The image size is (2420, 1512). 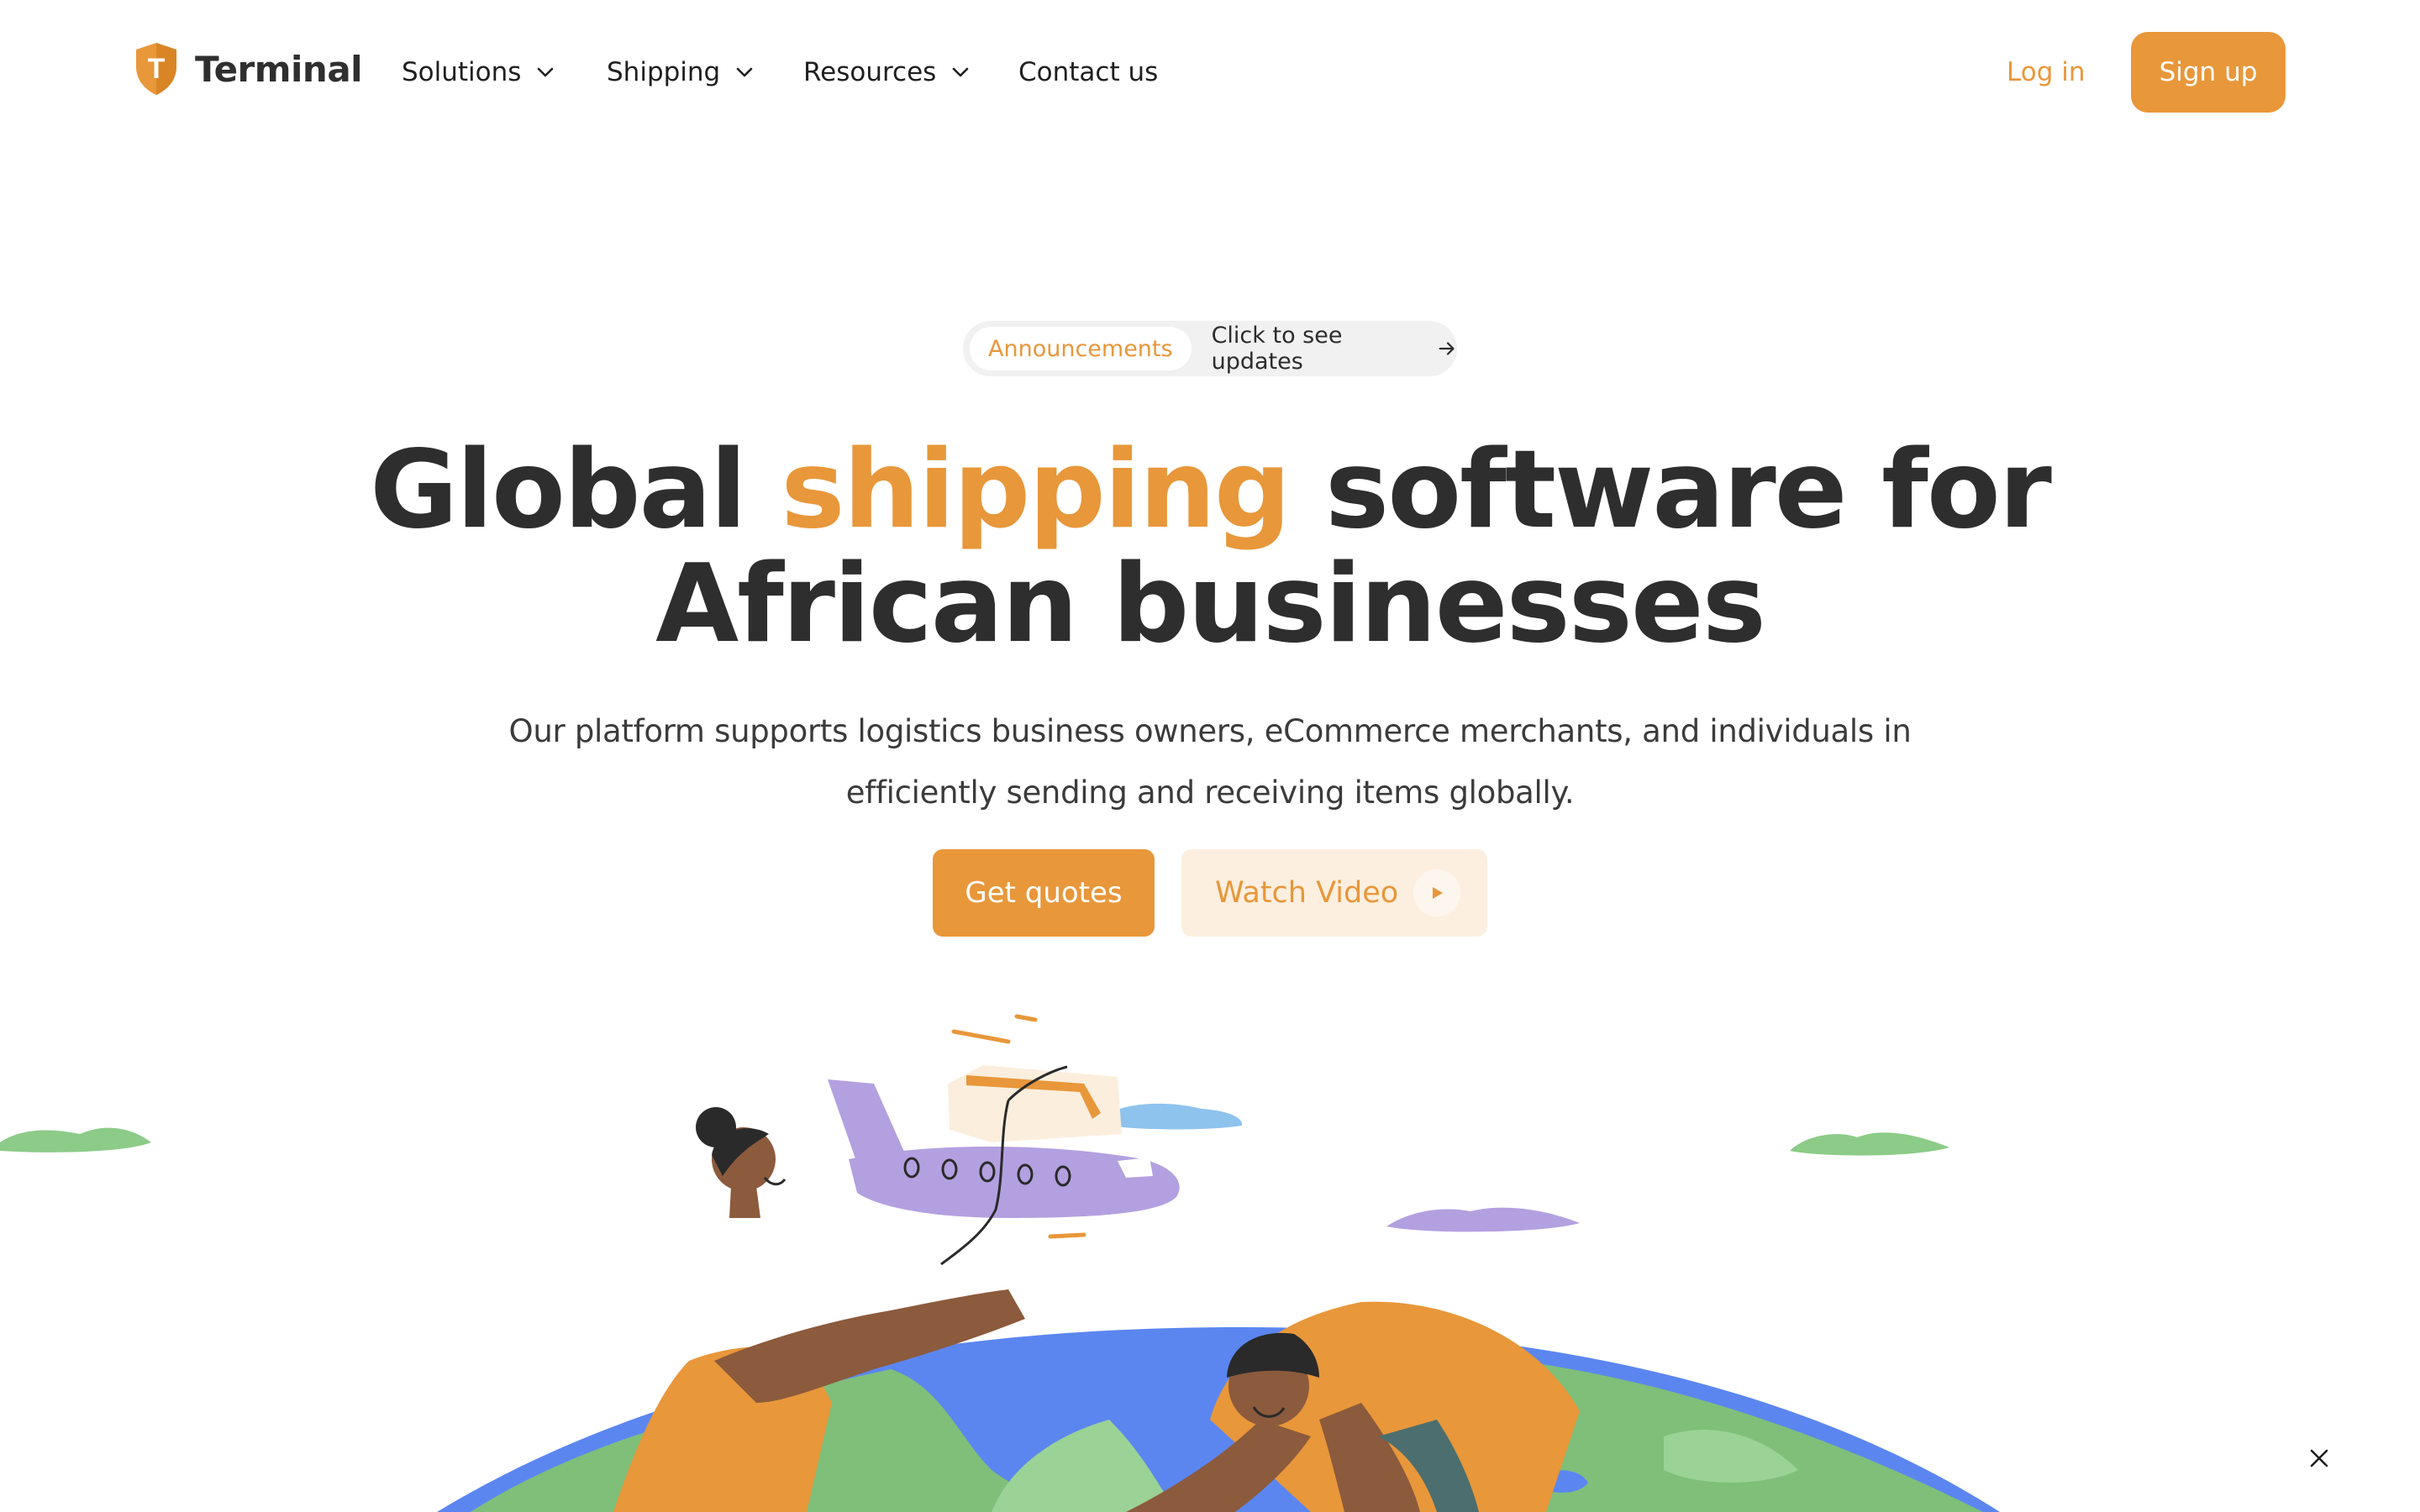 I want to click on brand-logo: T Terminal, so click(x=248, y=69).